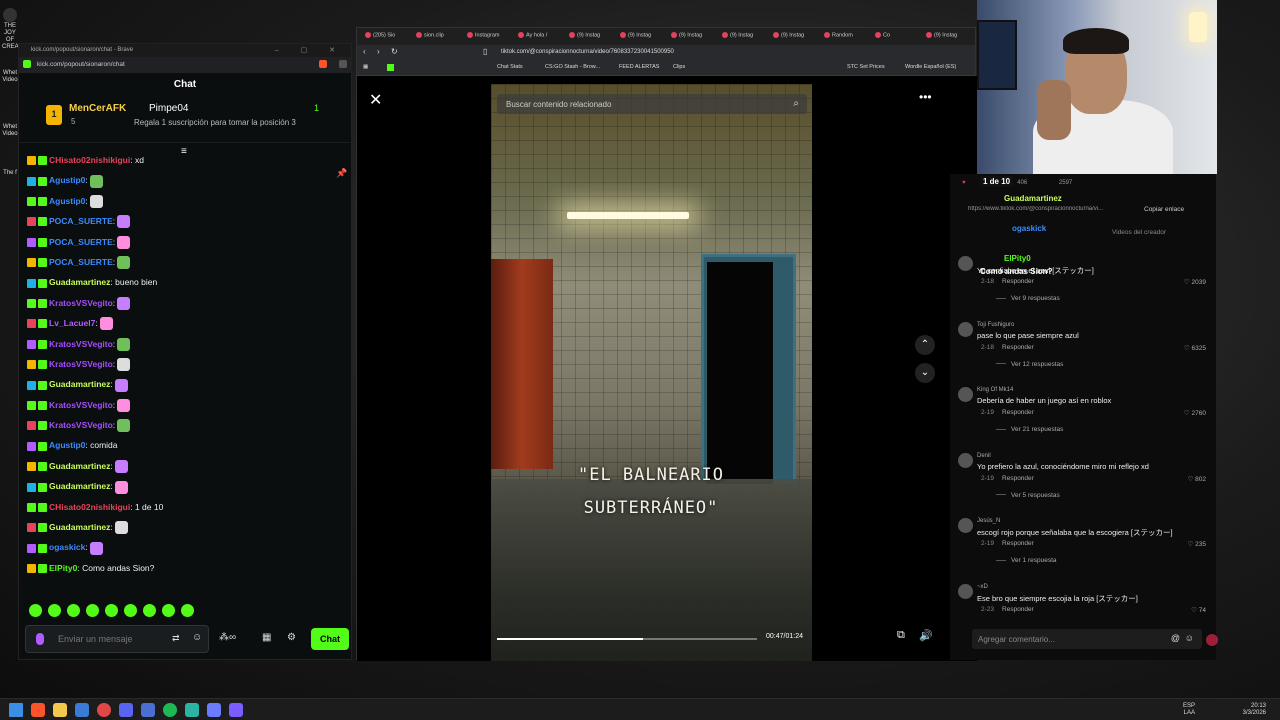 Image resolution: width=1280 pixels, height=720 pixels. What do you see at coordinates (925, 345) in the screenshot?
I see `previous-video-button: ⌃` at bounding box center [925, 345].